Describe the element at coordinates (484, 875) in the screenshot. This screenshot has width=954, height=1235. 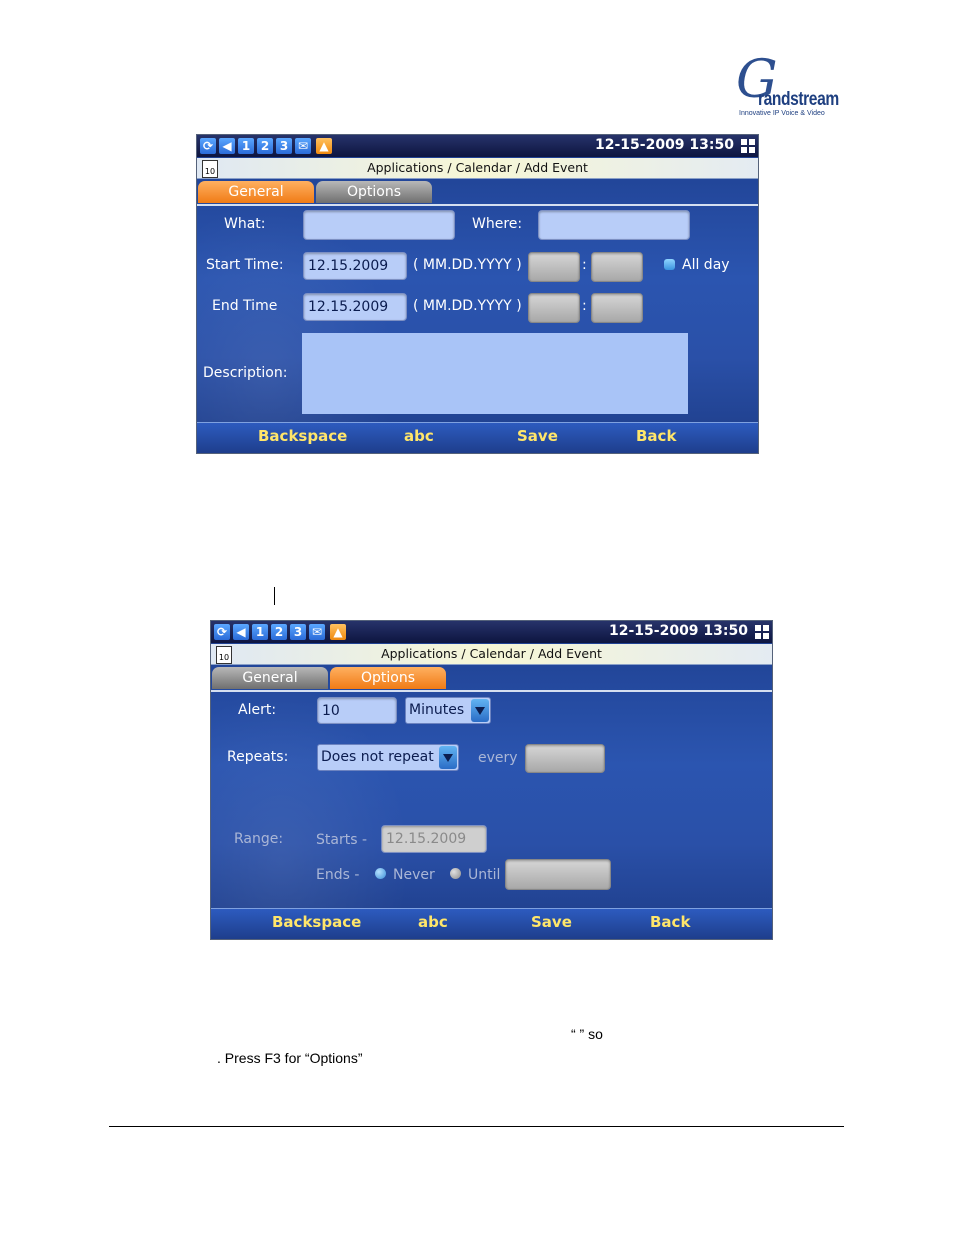
I see `until-label: Until` at that location.